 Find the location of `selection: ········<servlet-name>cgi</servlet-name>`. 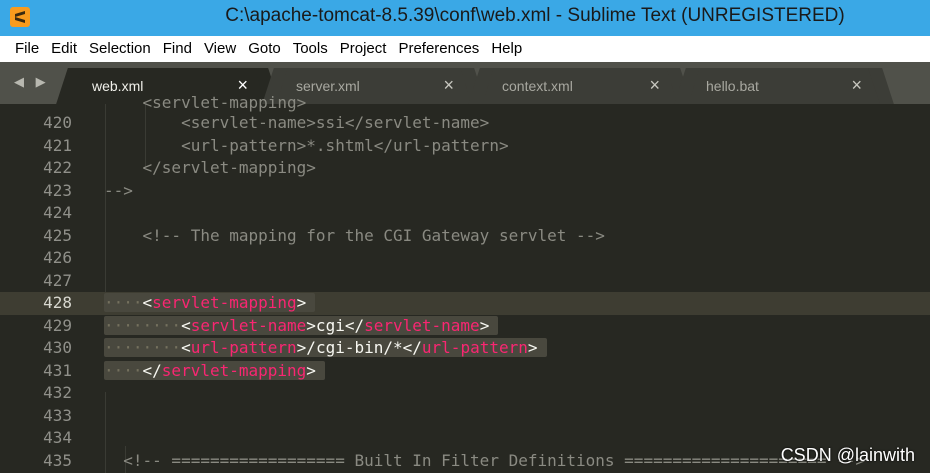

selection: ········<servlet-name>cgi</servlet-name> is located at coordinates (301, 325).